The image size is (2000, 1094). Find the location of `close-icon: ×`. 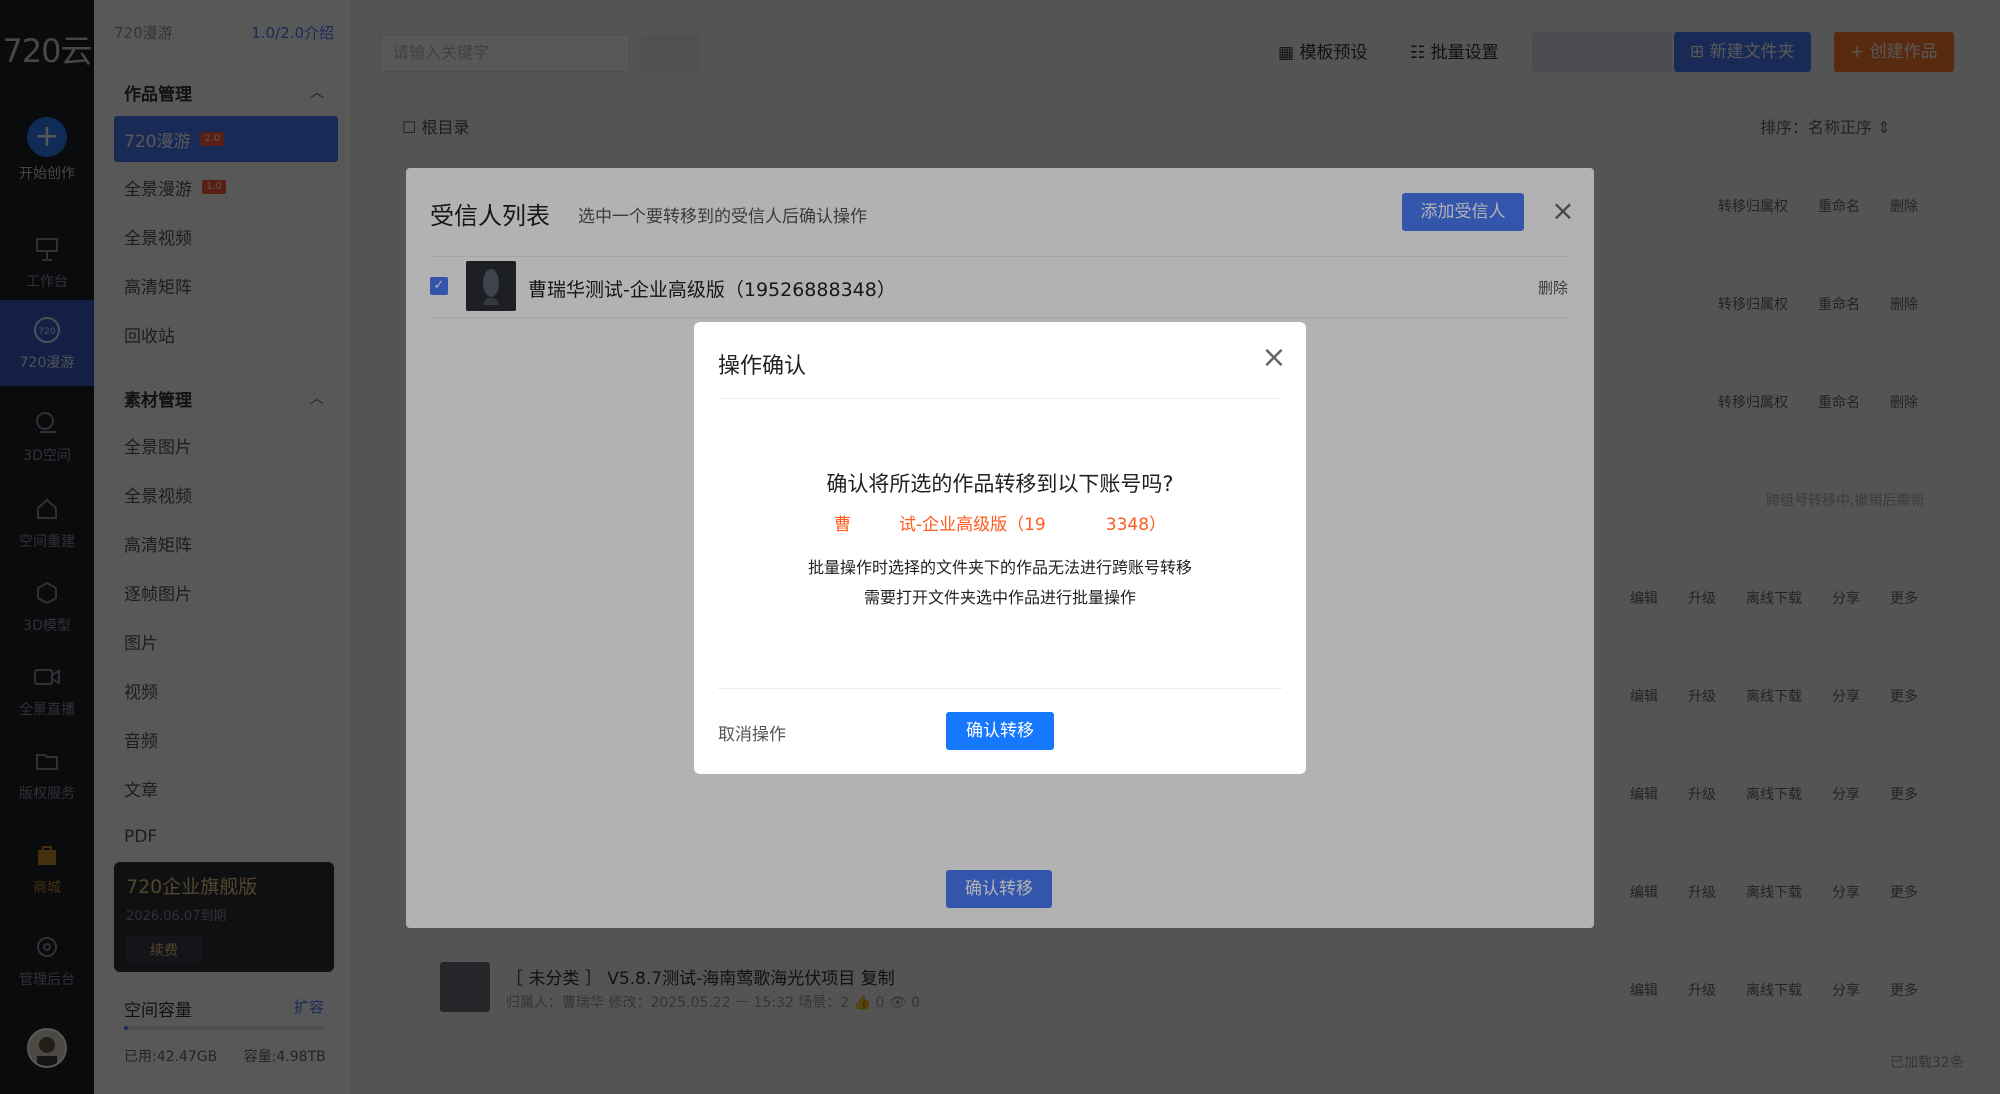

close-icon: × is located at coordinates (1274, 358).